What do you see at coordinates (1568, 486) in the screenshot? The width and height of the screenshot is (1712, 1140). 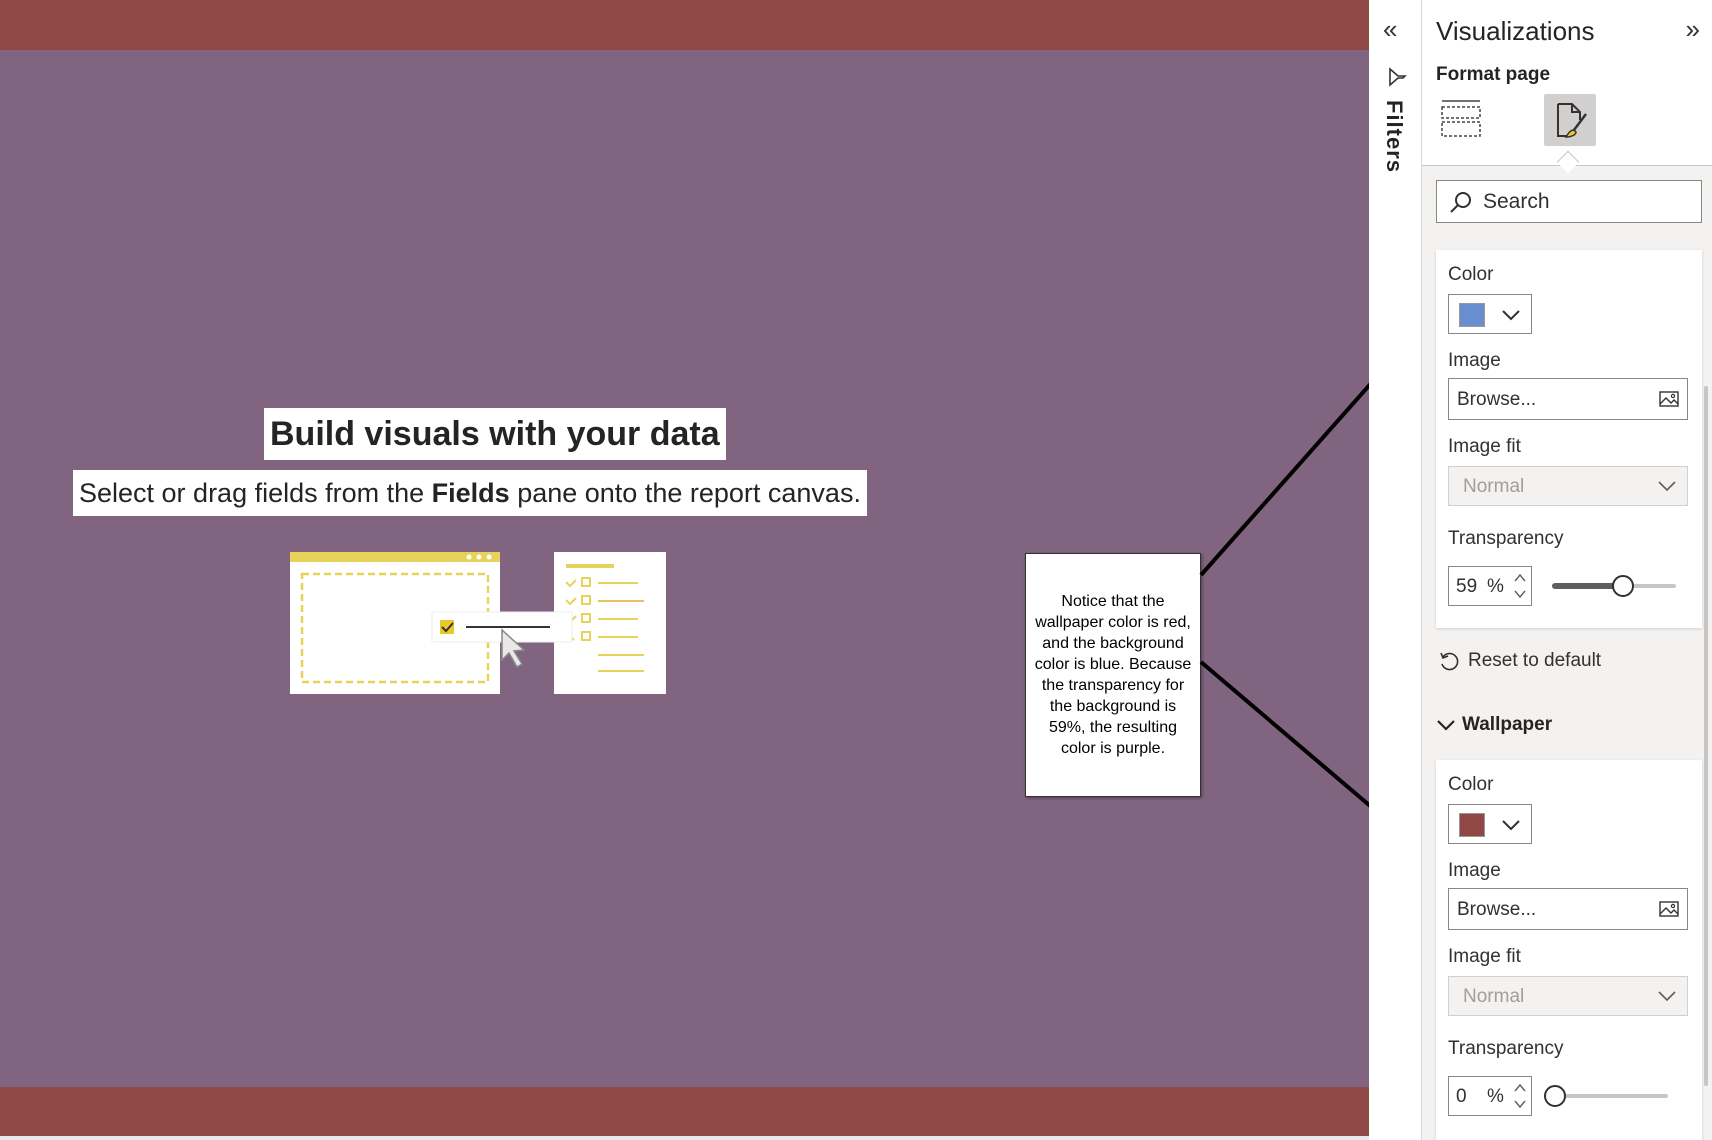 I see `bg-image-fit-dropdown: Normal` at bounding box center [1568, 486].